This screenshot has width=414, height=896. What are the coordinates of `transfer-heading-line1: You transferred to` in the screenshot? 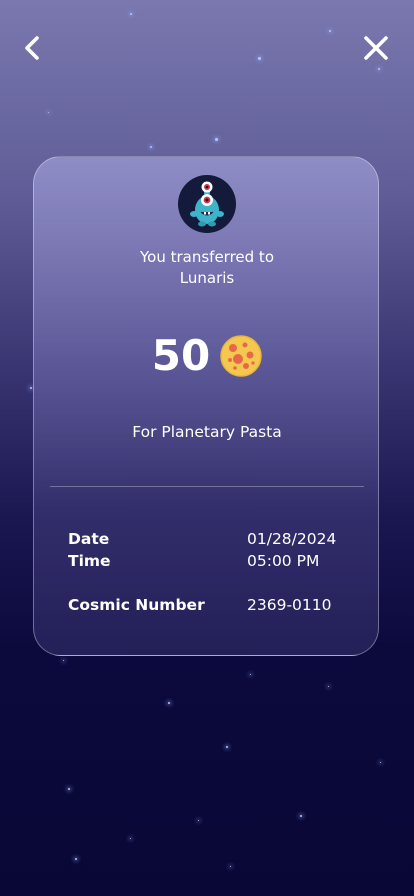 It's located at (206, 257).